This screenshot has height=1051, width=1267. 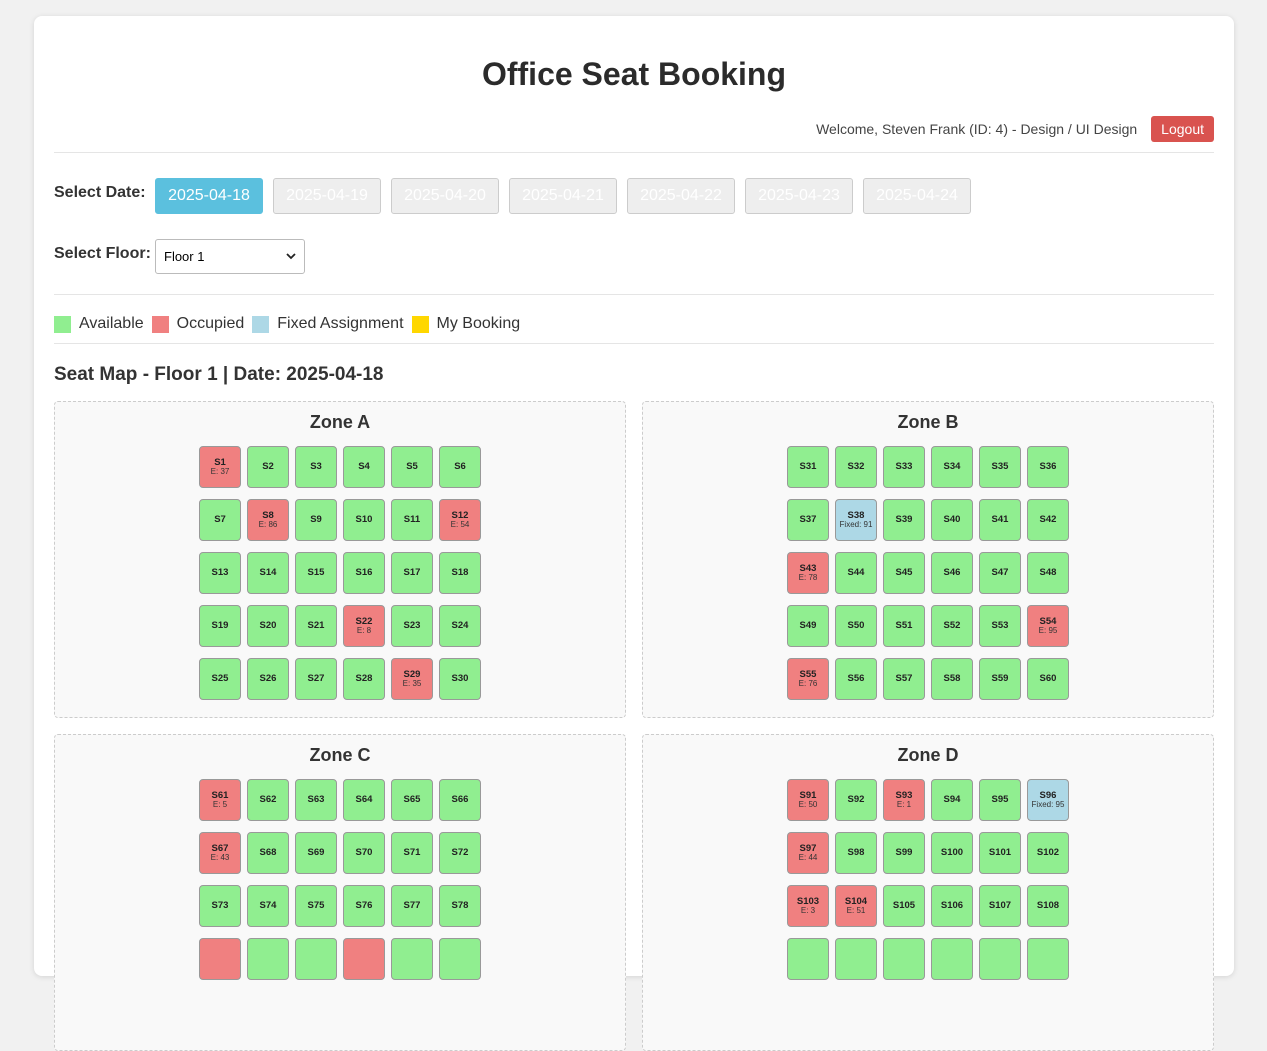 What do you see at coordinates (808, 520) in the screenshot?
I see `seat-available: S37` at bounding box center [808, 520].